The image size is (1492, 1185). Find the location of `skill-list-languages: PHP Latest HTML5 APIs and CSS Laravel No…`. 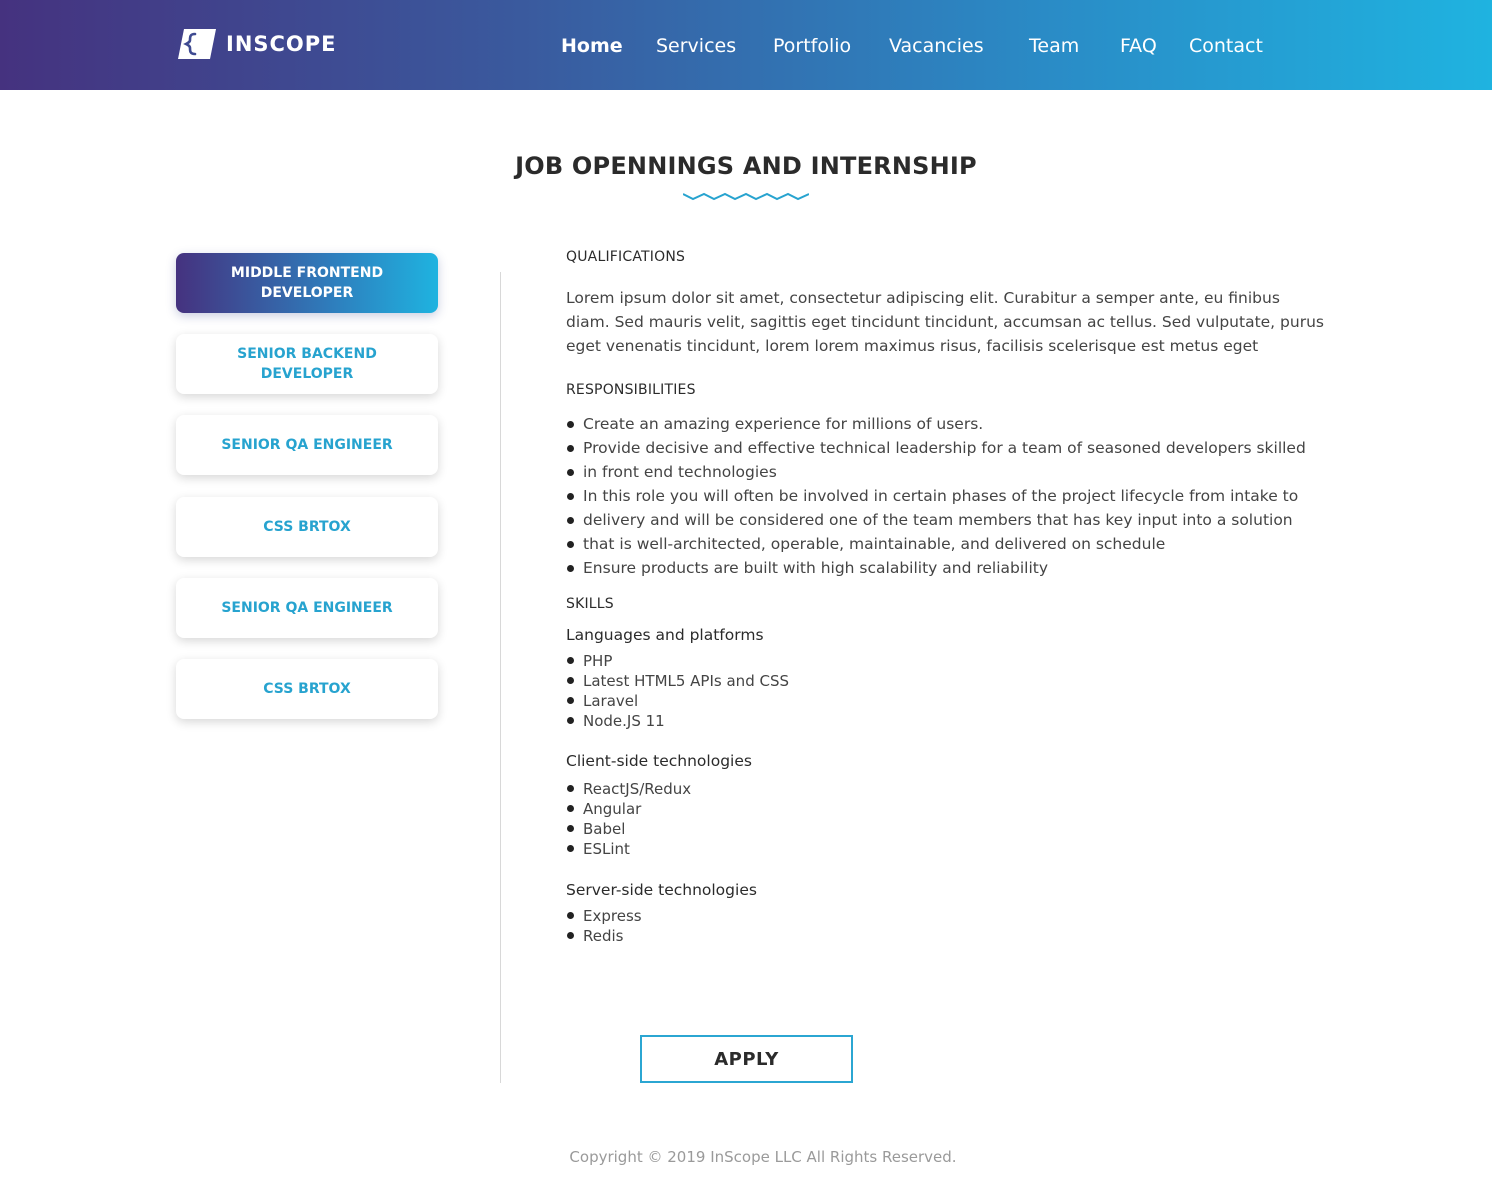

skill-list-languages: PHP Latest HTML5 APIs and CSS Laravel No… is located at coordinates (677, 691).